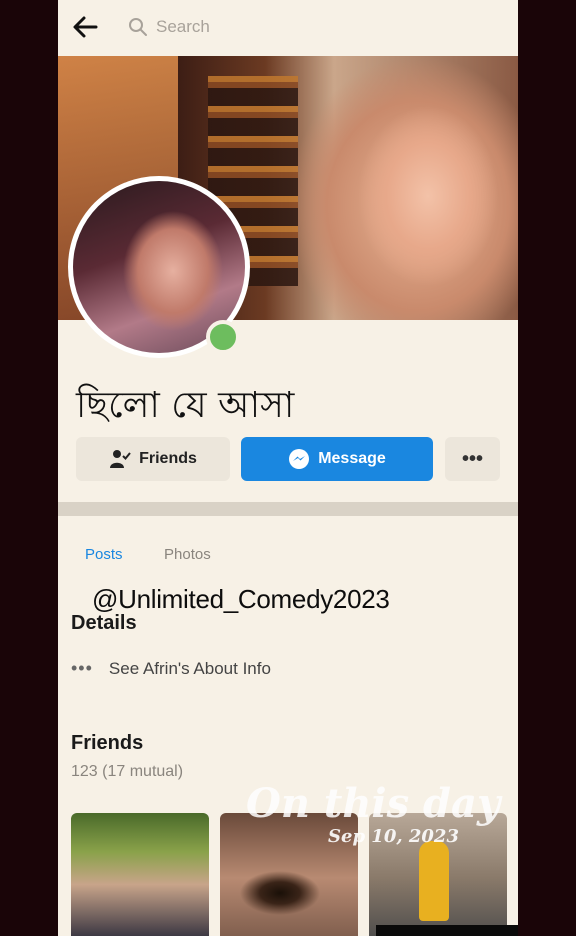 This screenshot has height=936, width=576. I want to click on friend-thumbnail, so click(140, 874).